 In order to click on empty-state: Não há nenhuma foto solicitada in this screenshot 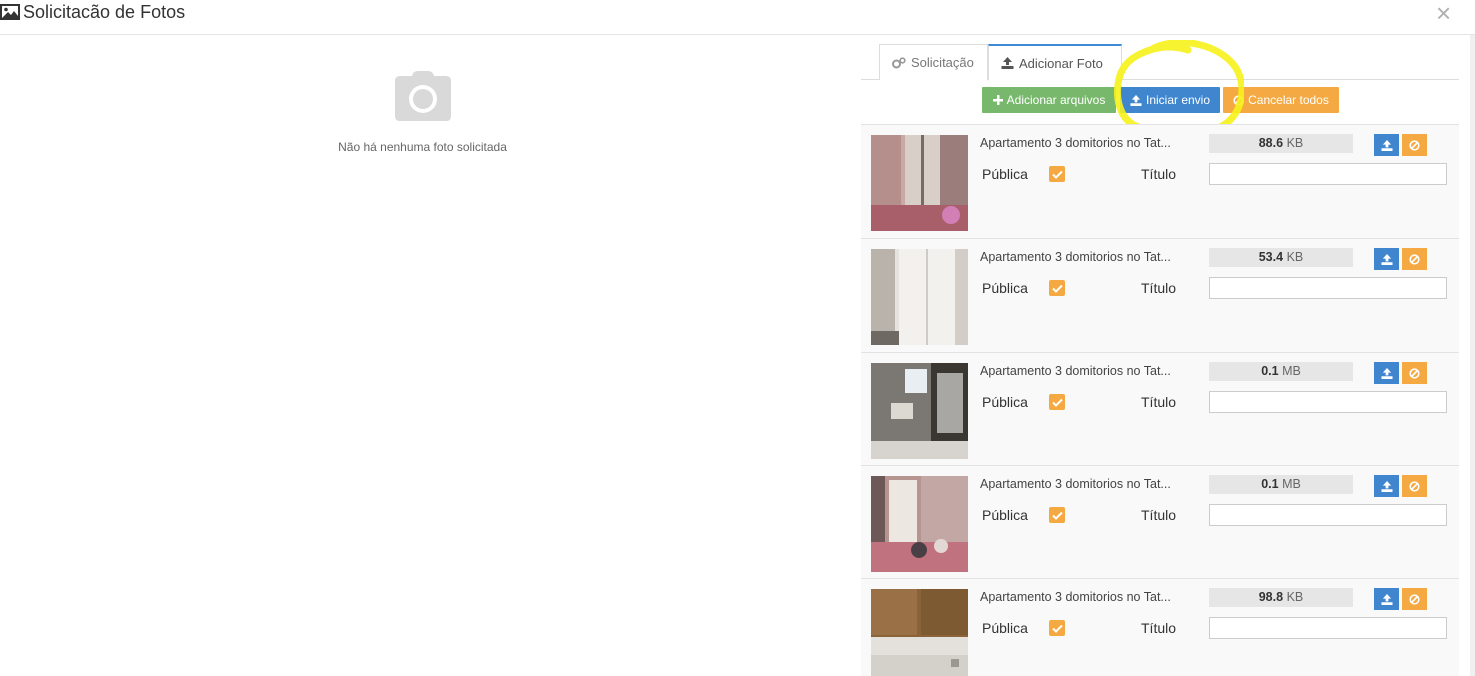, I will do `click(422, 112)`.